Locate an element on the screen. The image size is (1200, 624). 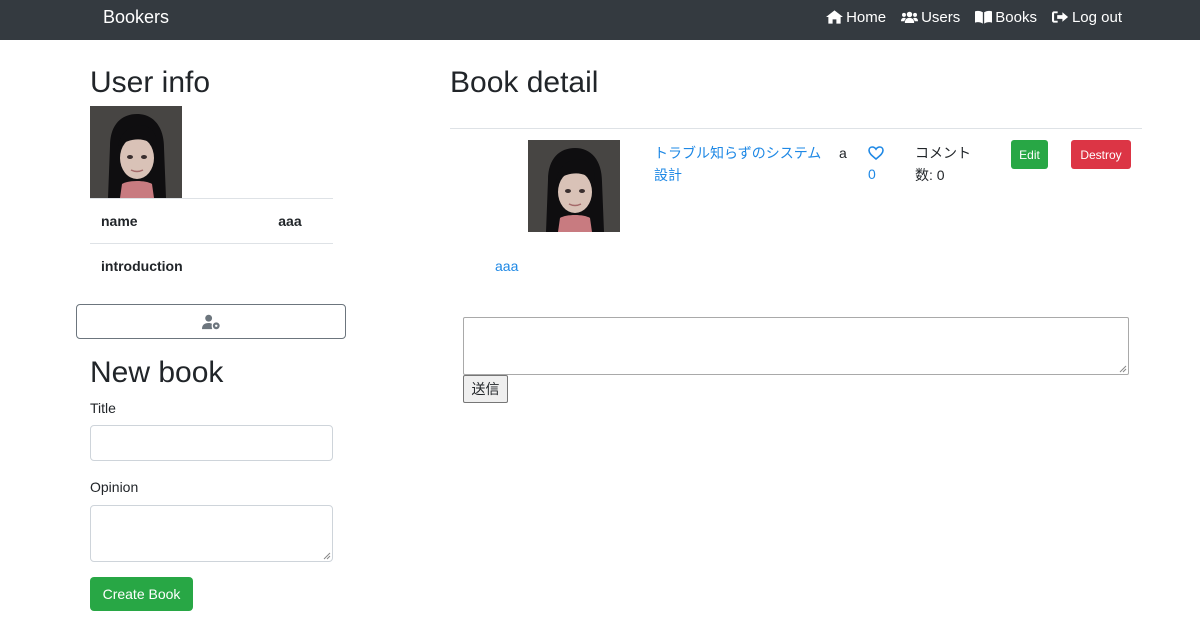
book-title-link: トラブル知らずのシステム設計 is located at coordinates (739, 164).